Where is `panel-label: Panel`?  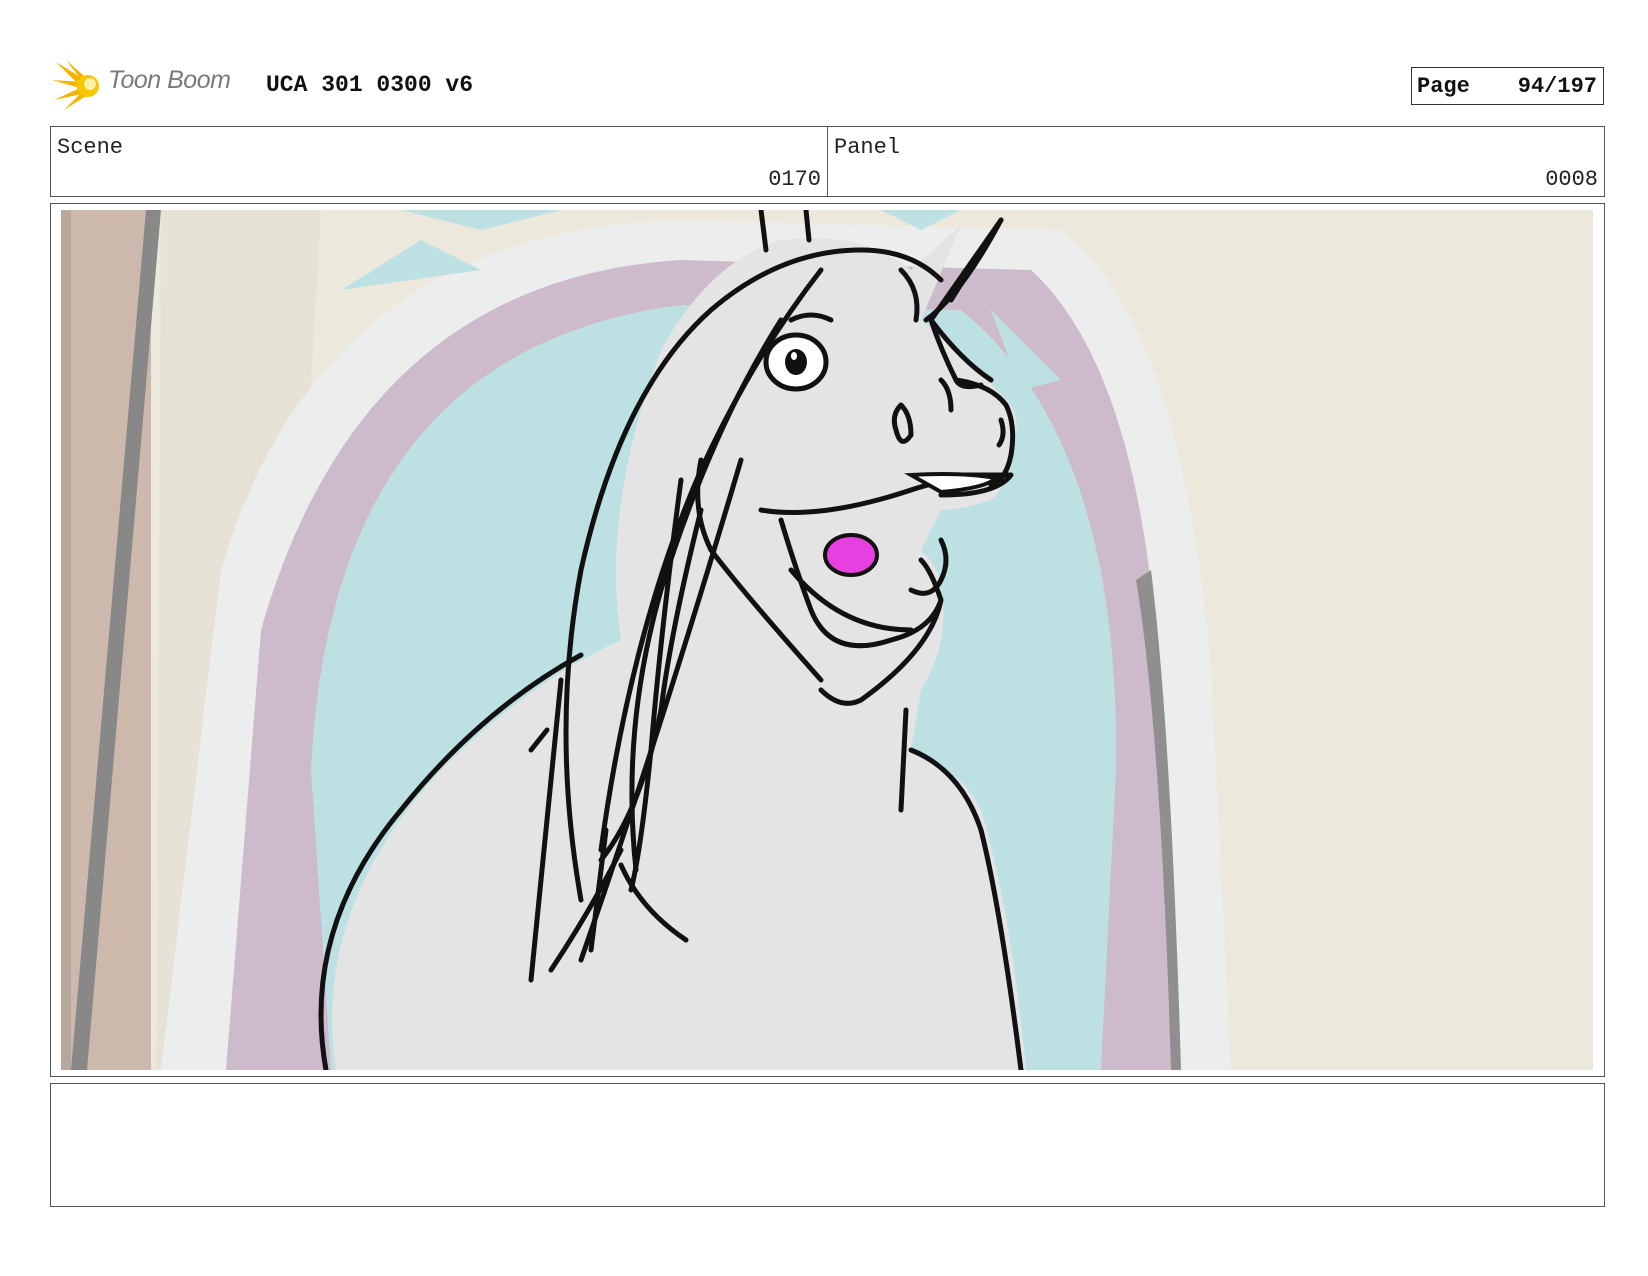
panel-label: Panel is located at coordinates (867, 147).